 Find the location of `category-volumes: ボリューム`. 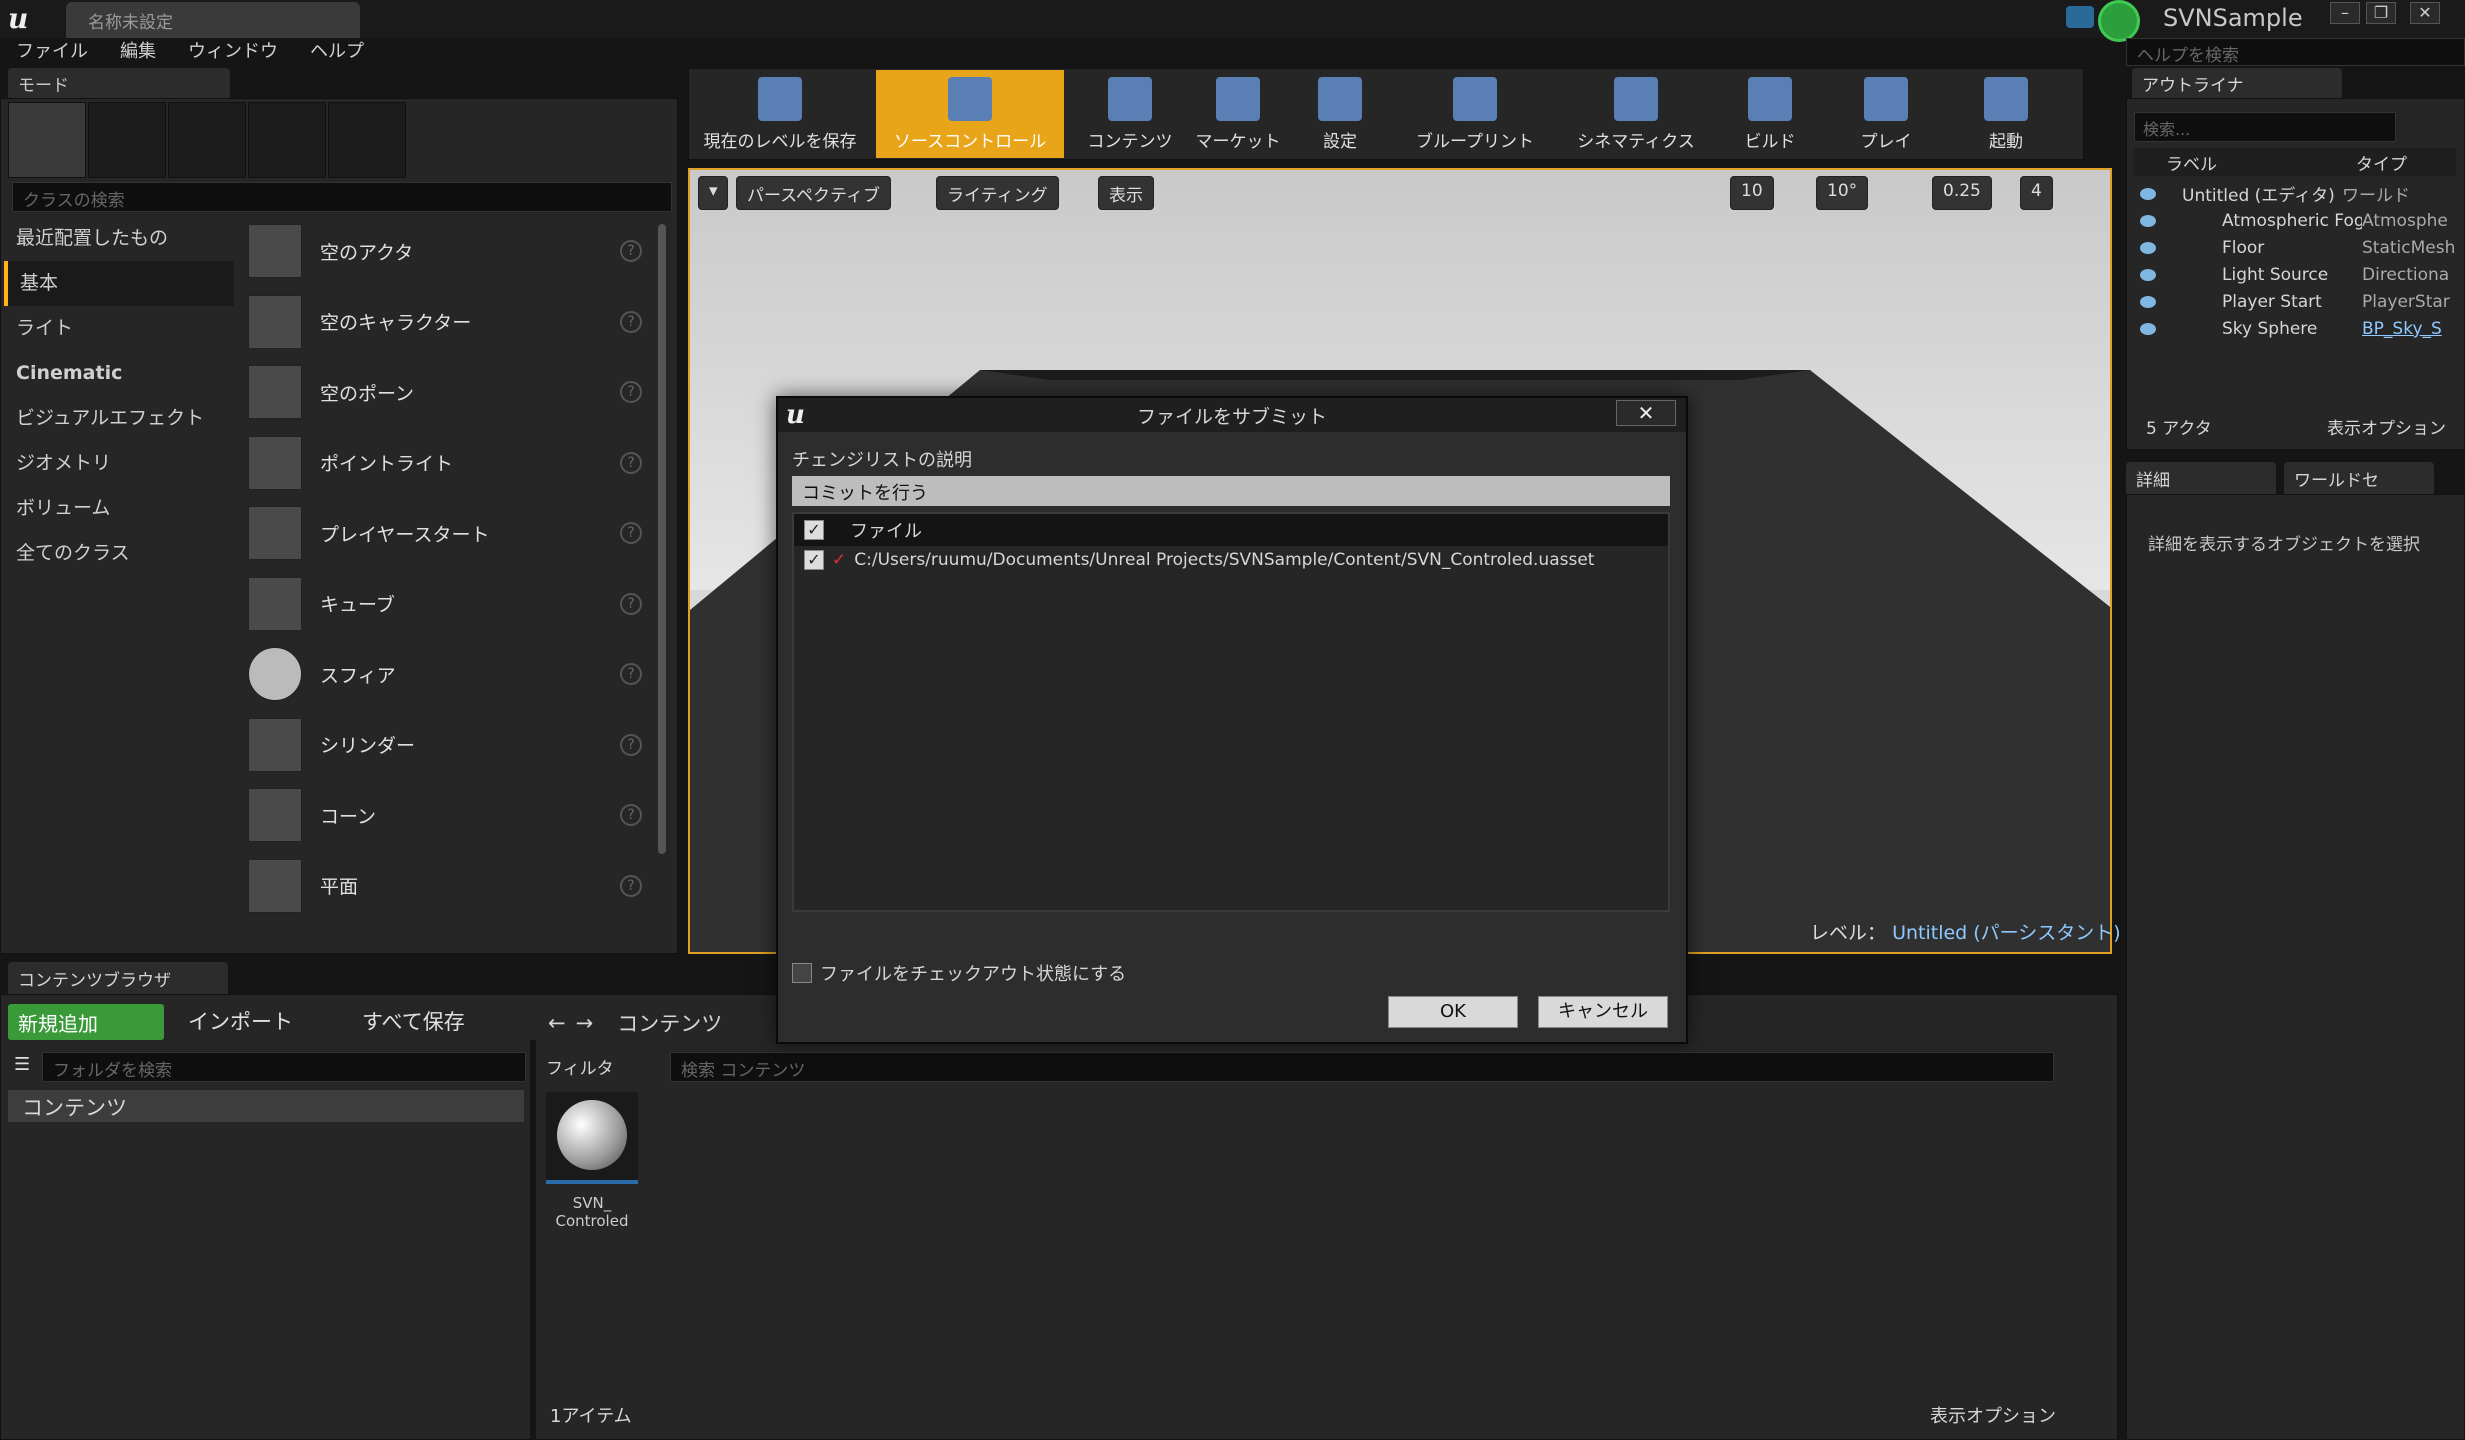

category-volumes: ボリューム is located at coordinates (119, 508).